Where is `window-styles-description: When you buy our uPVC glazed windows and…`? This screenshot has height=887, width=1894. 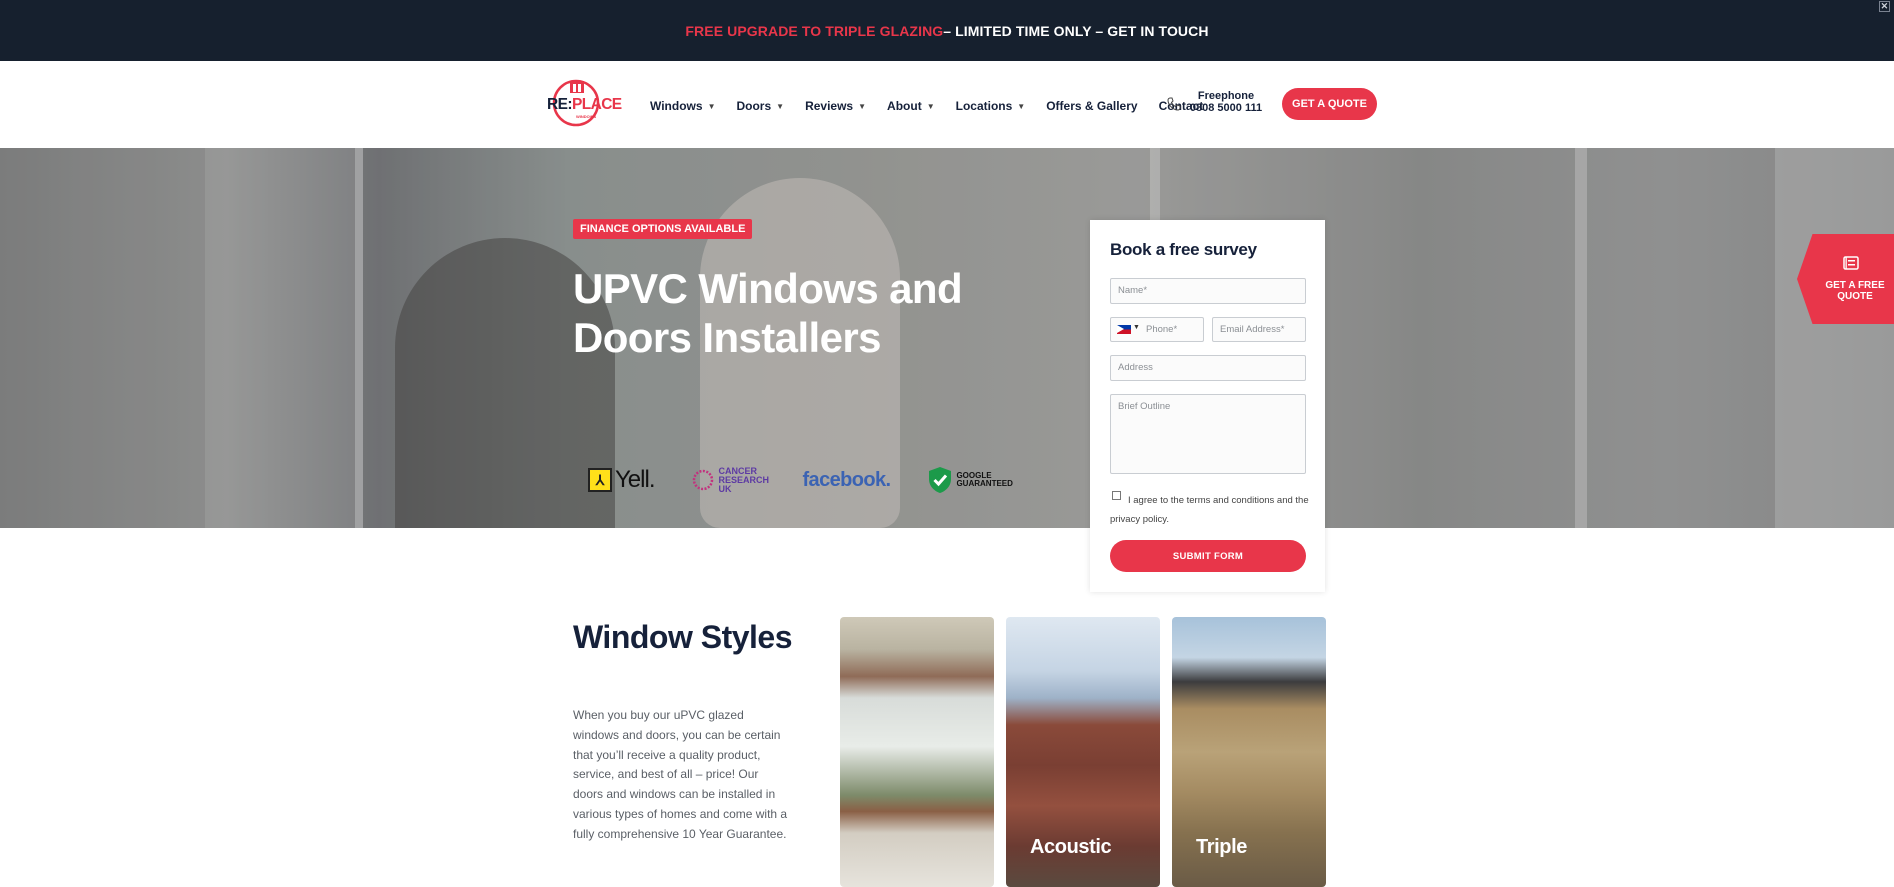 window-styles-description: When you buy our uPVC glazed windows and… is located at coordinates (680, 774).